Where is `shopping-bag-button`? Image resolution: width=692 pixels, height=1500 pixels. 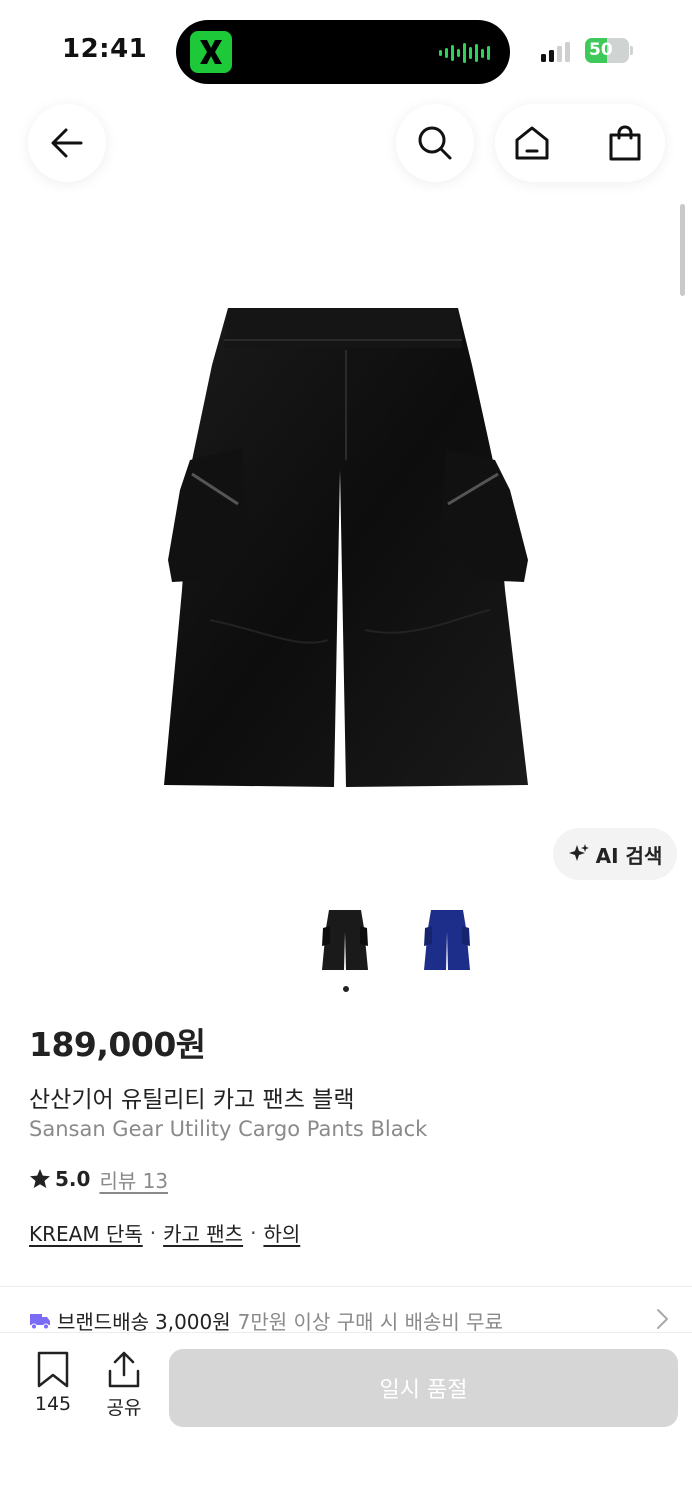 shopping-bag-button is located at coordinates (625, 143).